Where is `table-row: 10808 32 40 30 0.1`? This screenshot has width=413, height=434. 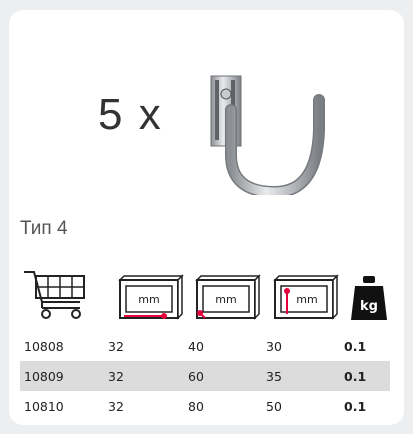 table-row: 10808 32 40 30 0.1 is located at coordinates (205, 346).